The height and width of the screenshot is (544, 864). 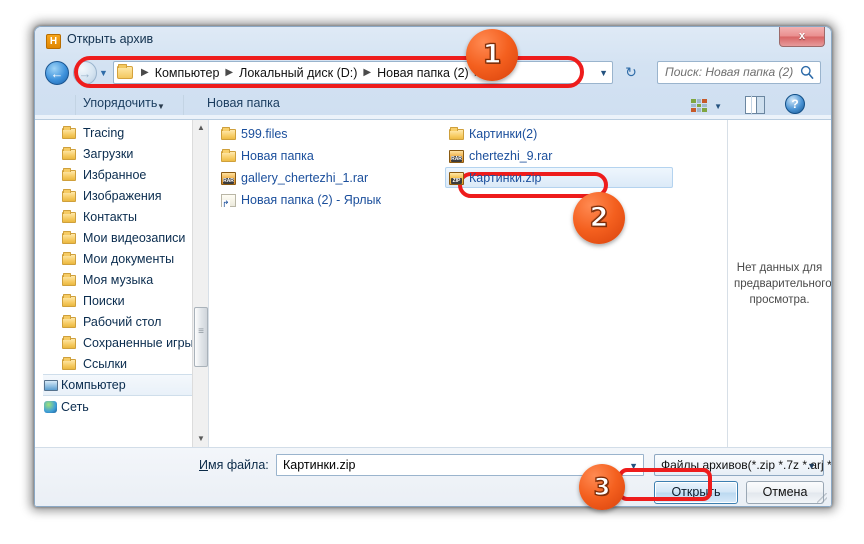 What do you see at coordinates (69, 216) in the screenshot?
I see `folder-contacts-icon` at bounding box center [69, 216].